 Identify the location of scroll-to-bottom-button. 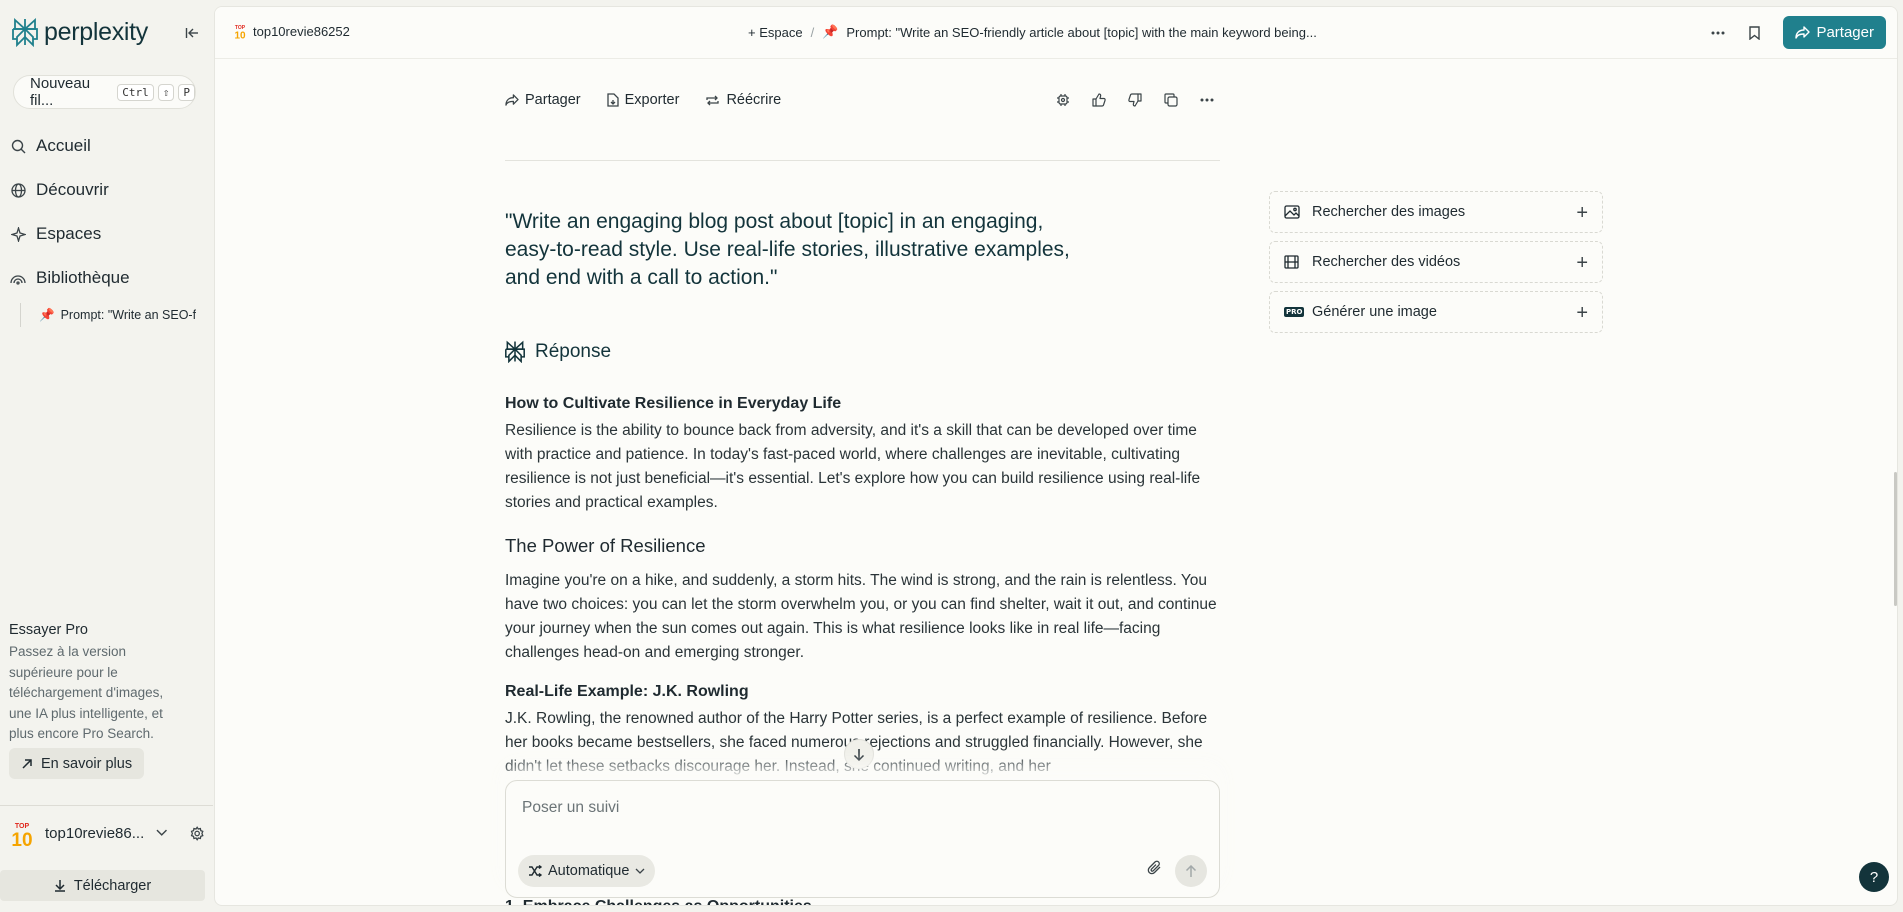
(859, 754).